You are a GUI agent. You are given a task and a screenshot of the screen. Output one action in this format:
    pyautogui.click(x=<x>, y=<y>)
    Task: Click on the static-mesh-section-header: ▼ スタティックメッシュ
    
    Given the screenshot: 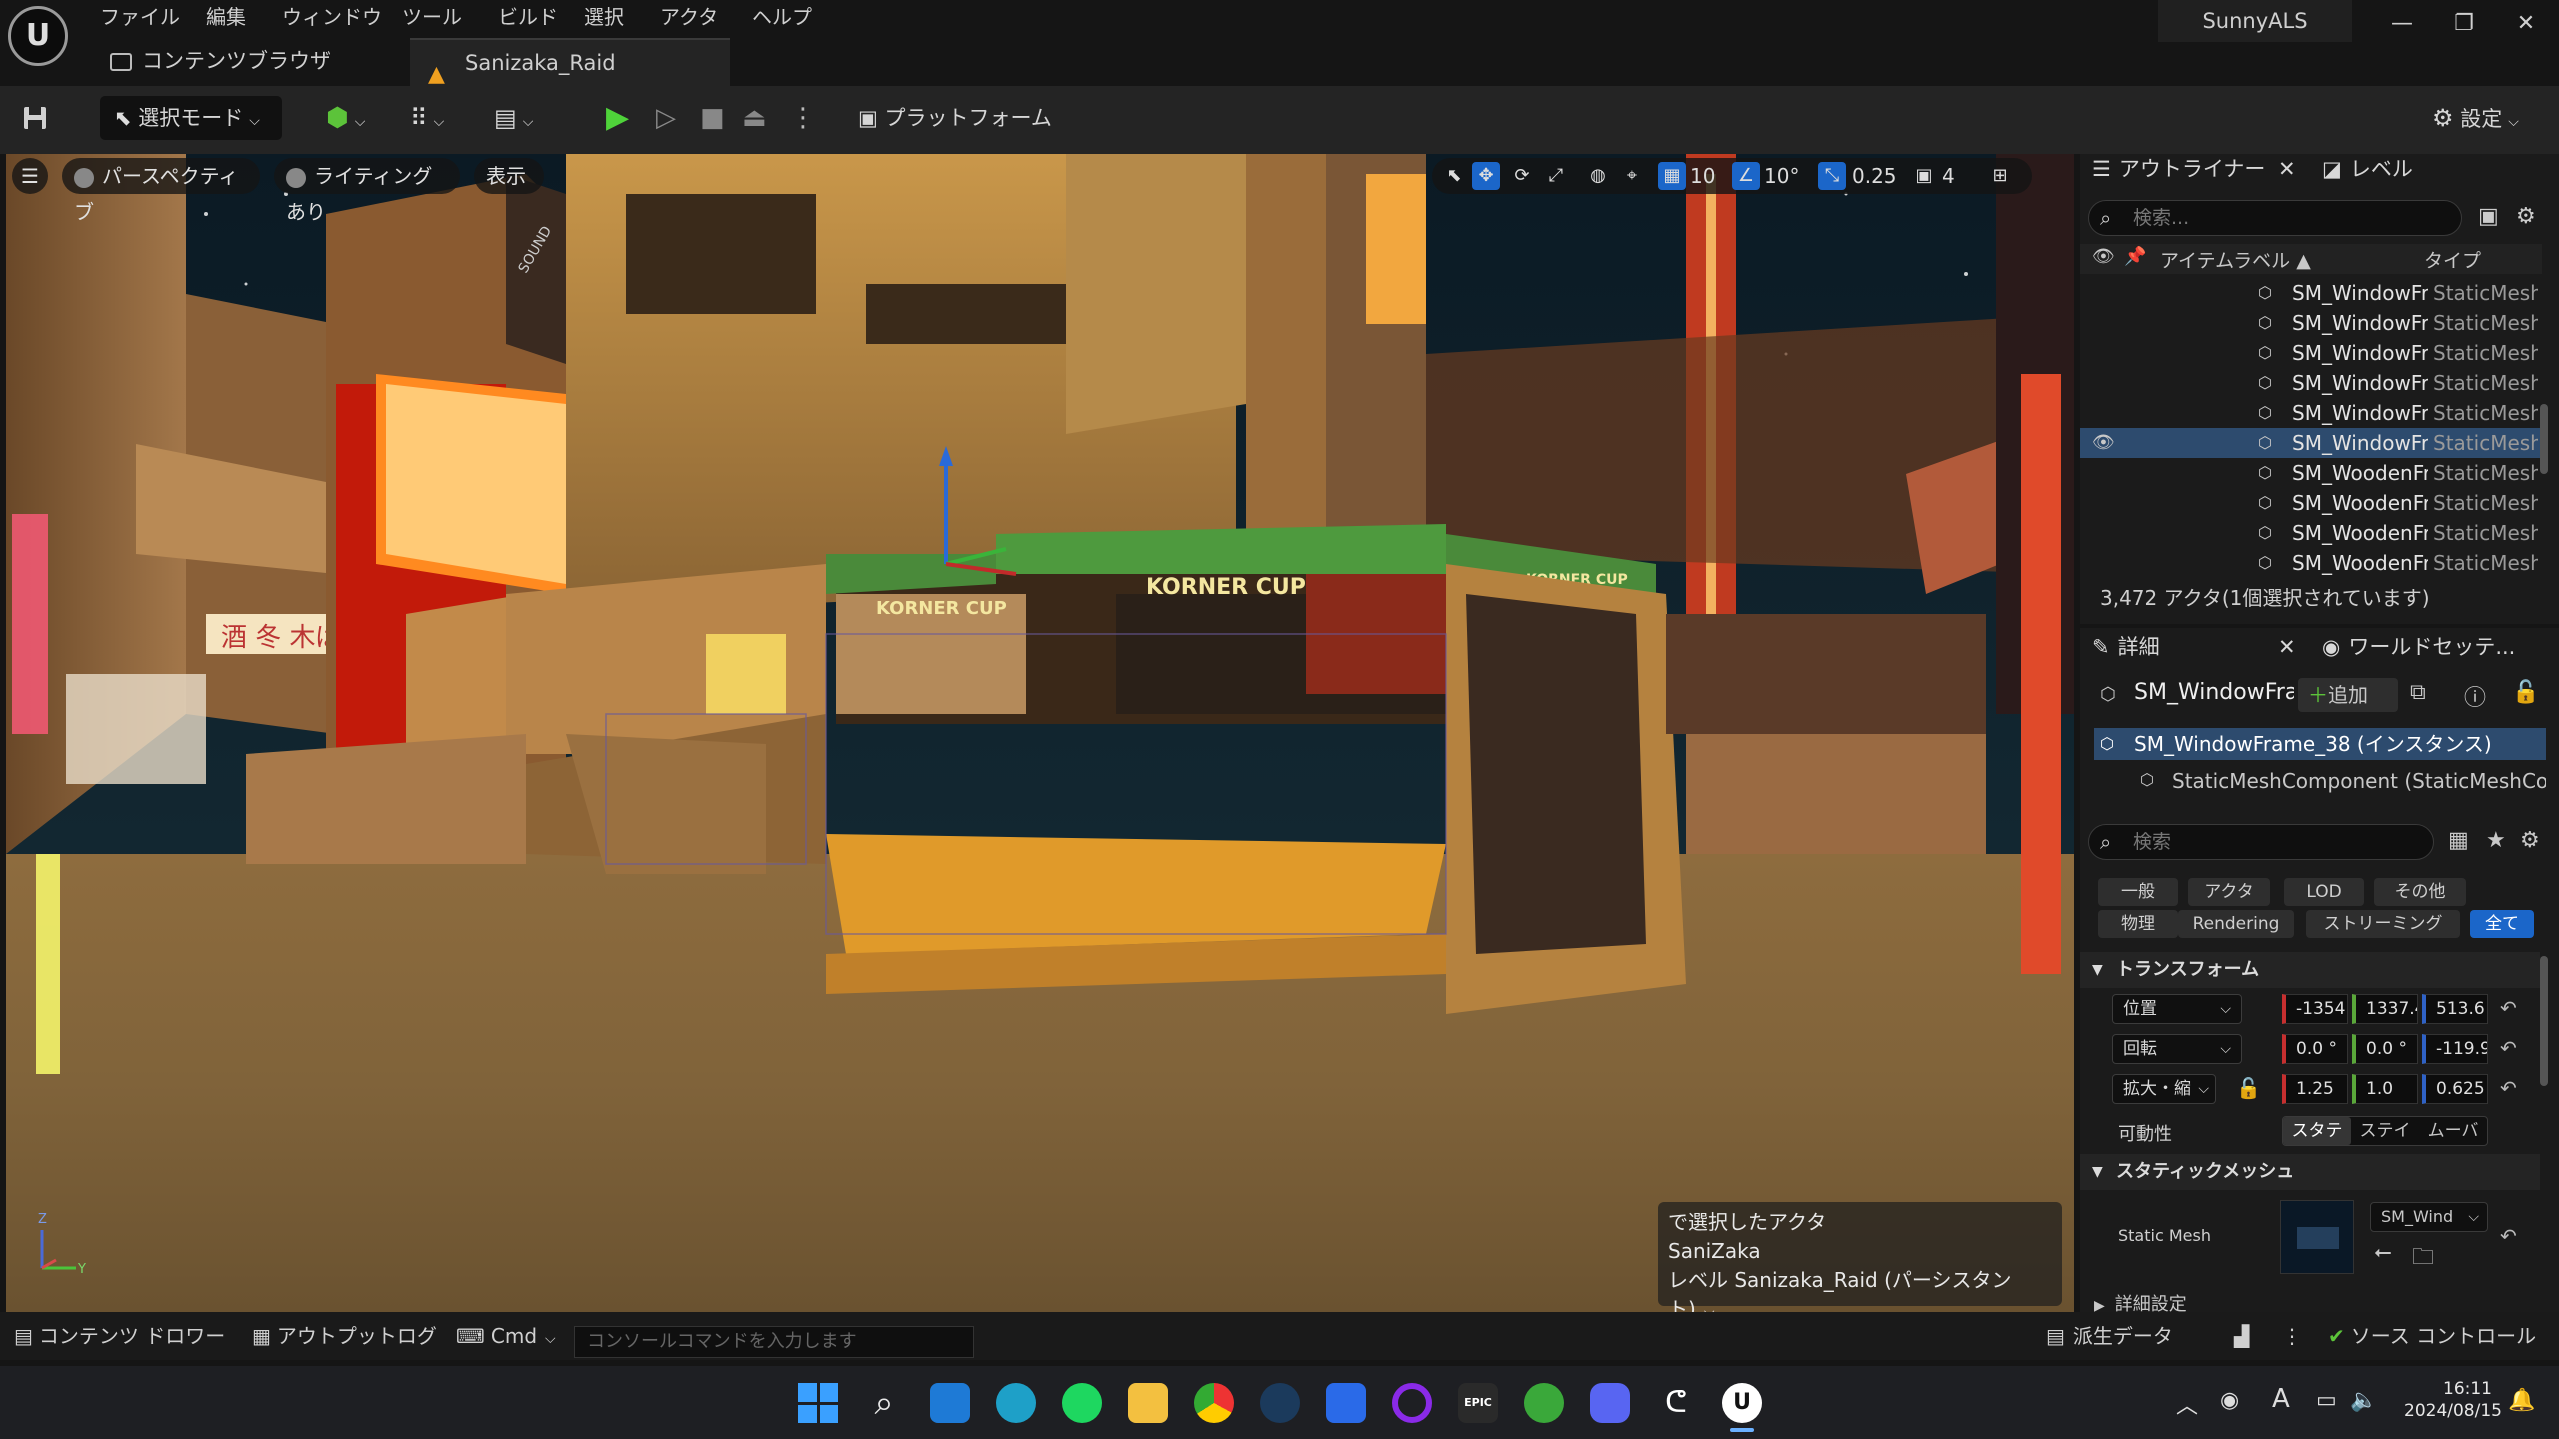 What is the action you would take?
    pyautogui.click(x=2310, y=1172)
    